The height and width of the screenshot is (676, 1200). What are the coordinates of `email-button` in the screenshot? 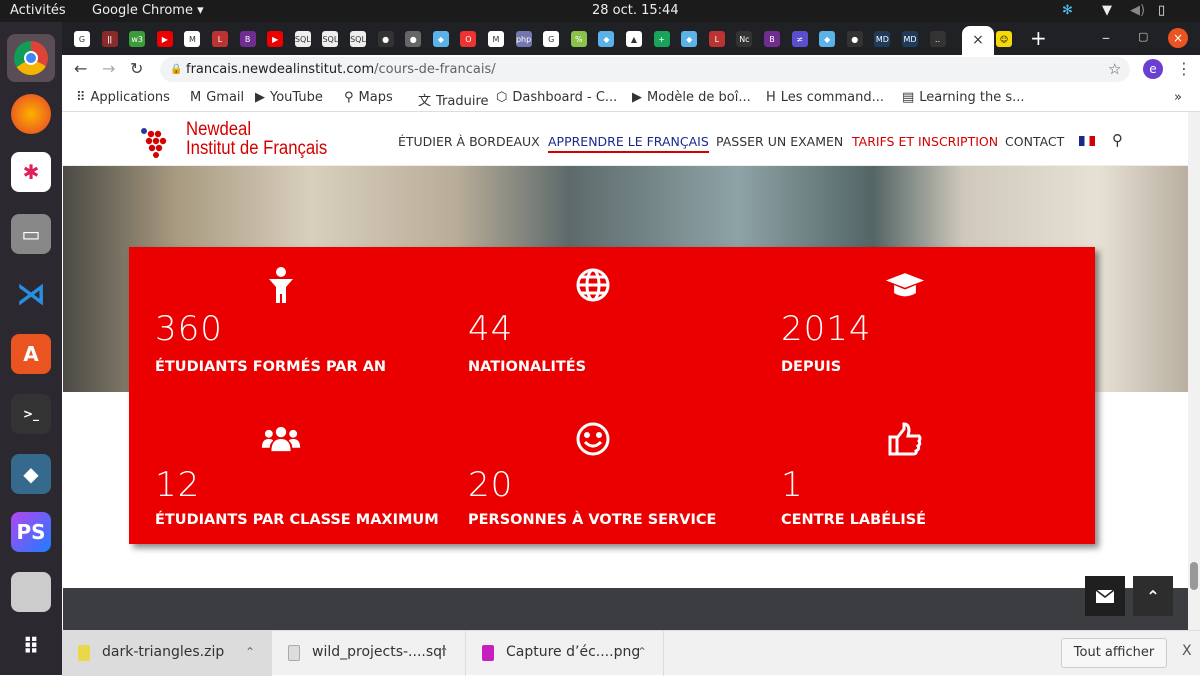 It's located at (1105, 596).